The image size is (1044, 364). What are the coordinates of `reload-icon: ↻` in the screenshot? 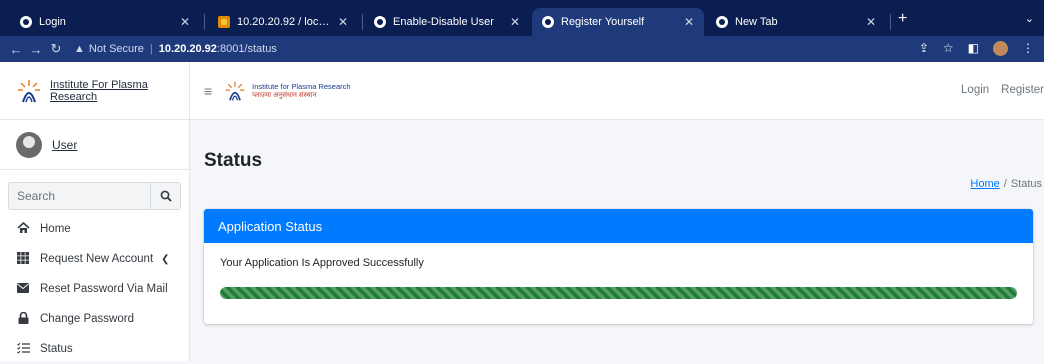 It's located at (56, 49).